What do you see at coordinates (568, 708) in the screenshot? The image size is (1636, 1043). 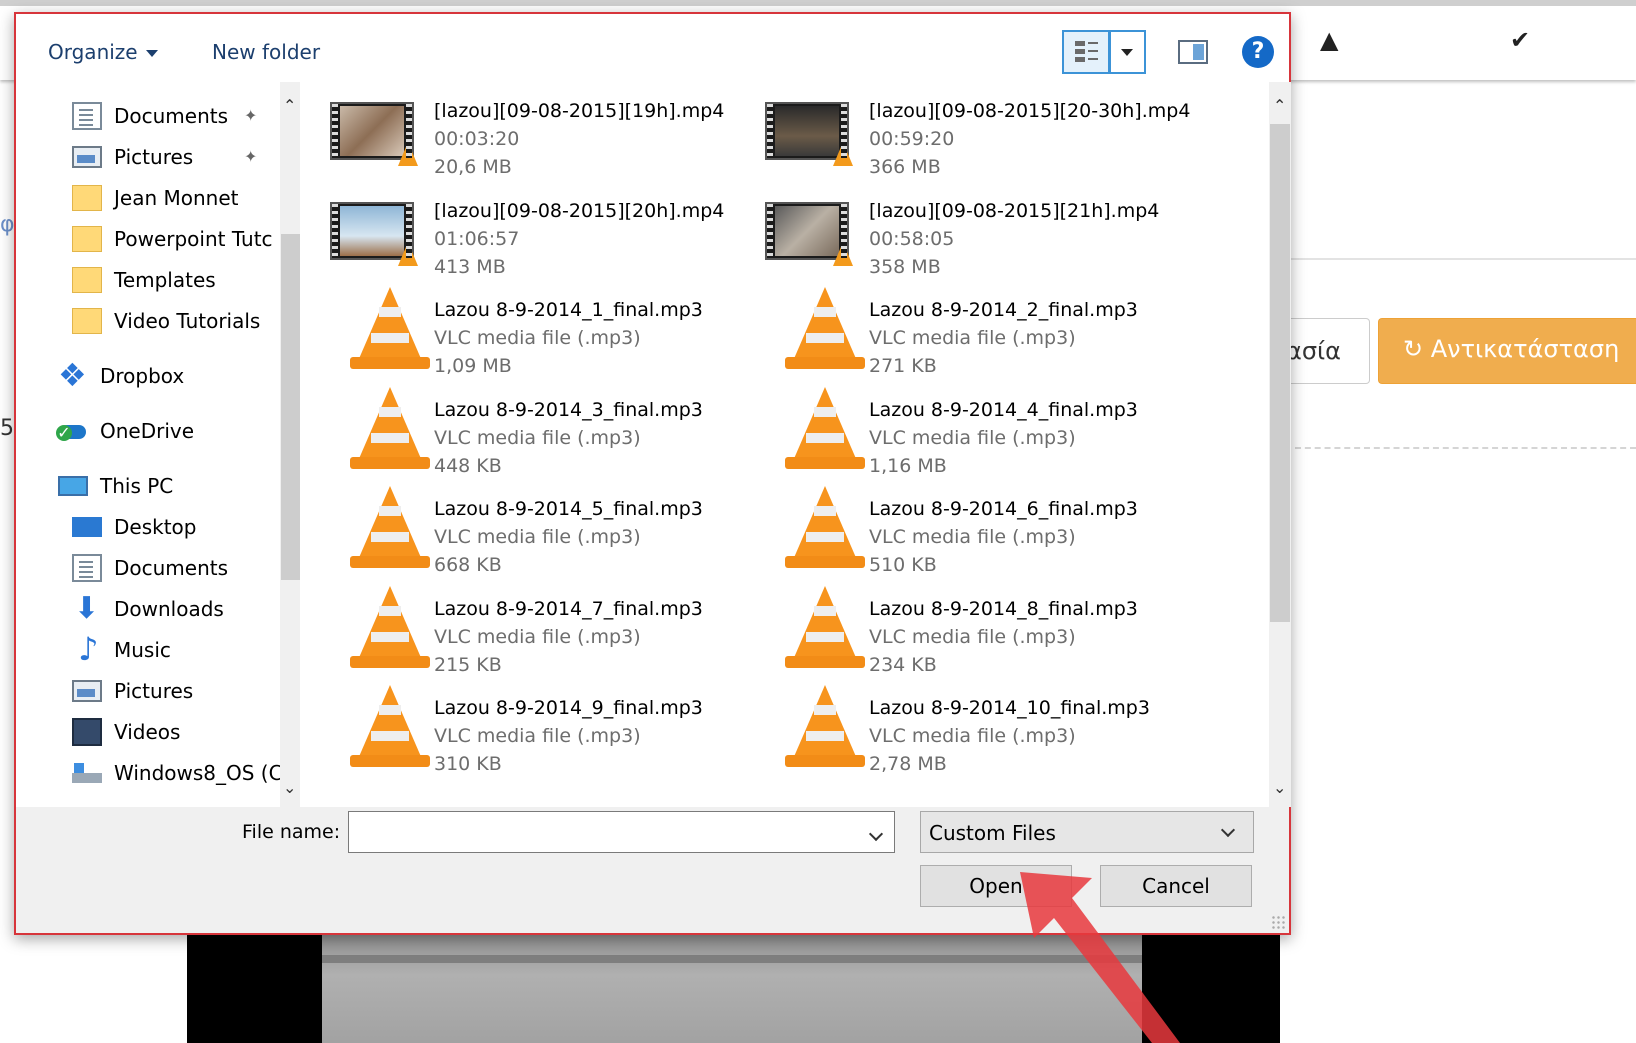 I see `file-name: Lazou 8-9-2014_9_final.mp3` at bounding box center [568, 708].